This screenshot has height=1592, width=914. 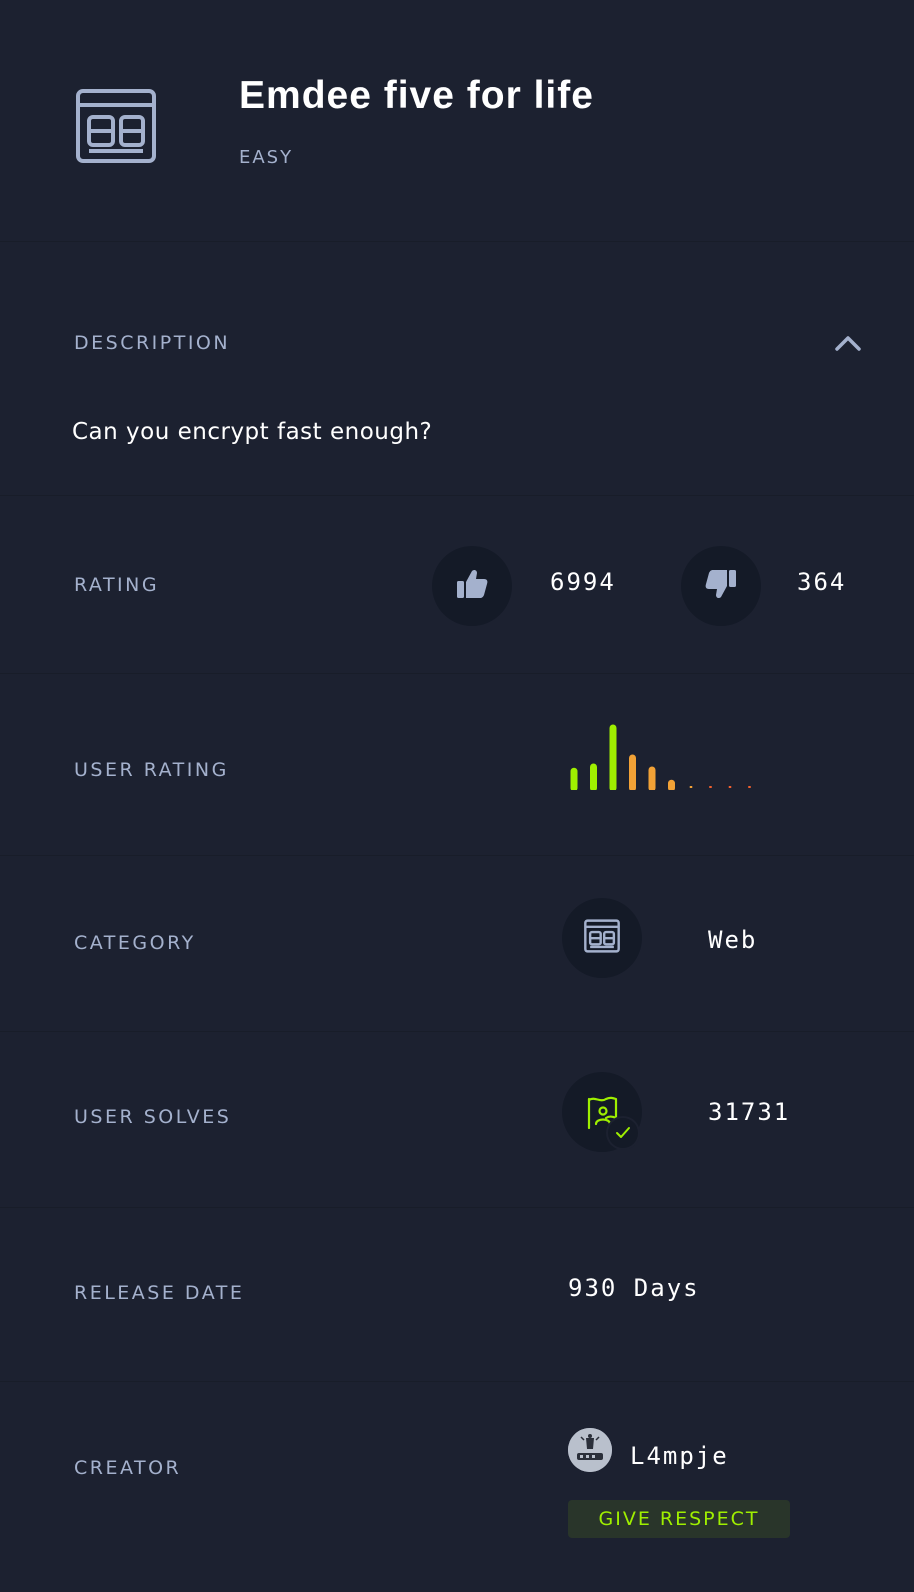 What do you see at coordinates (749, 1112) in the screenshot?
I see `user-solves-value: 31731` at bounding box center [749, 1112].